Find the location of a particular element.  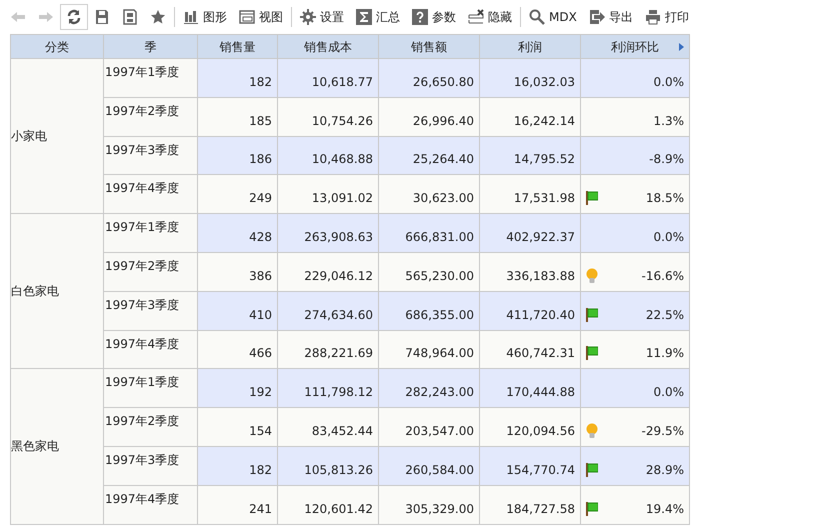

table-cell: 10,754.26 is located at coordinates (328, 116).